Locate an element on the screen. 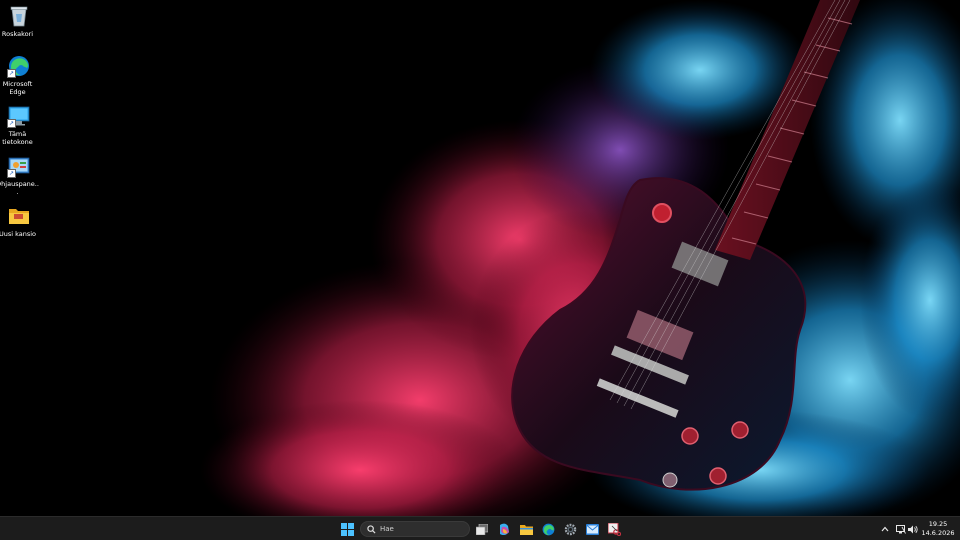 The height and width of the screenshot is (540, 960). settings-button is located at coordinates (570, 529).